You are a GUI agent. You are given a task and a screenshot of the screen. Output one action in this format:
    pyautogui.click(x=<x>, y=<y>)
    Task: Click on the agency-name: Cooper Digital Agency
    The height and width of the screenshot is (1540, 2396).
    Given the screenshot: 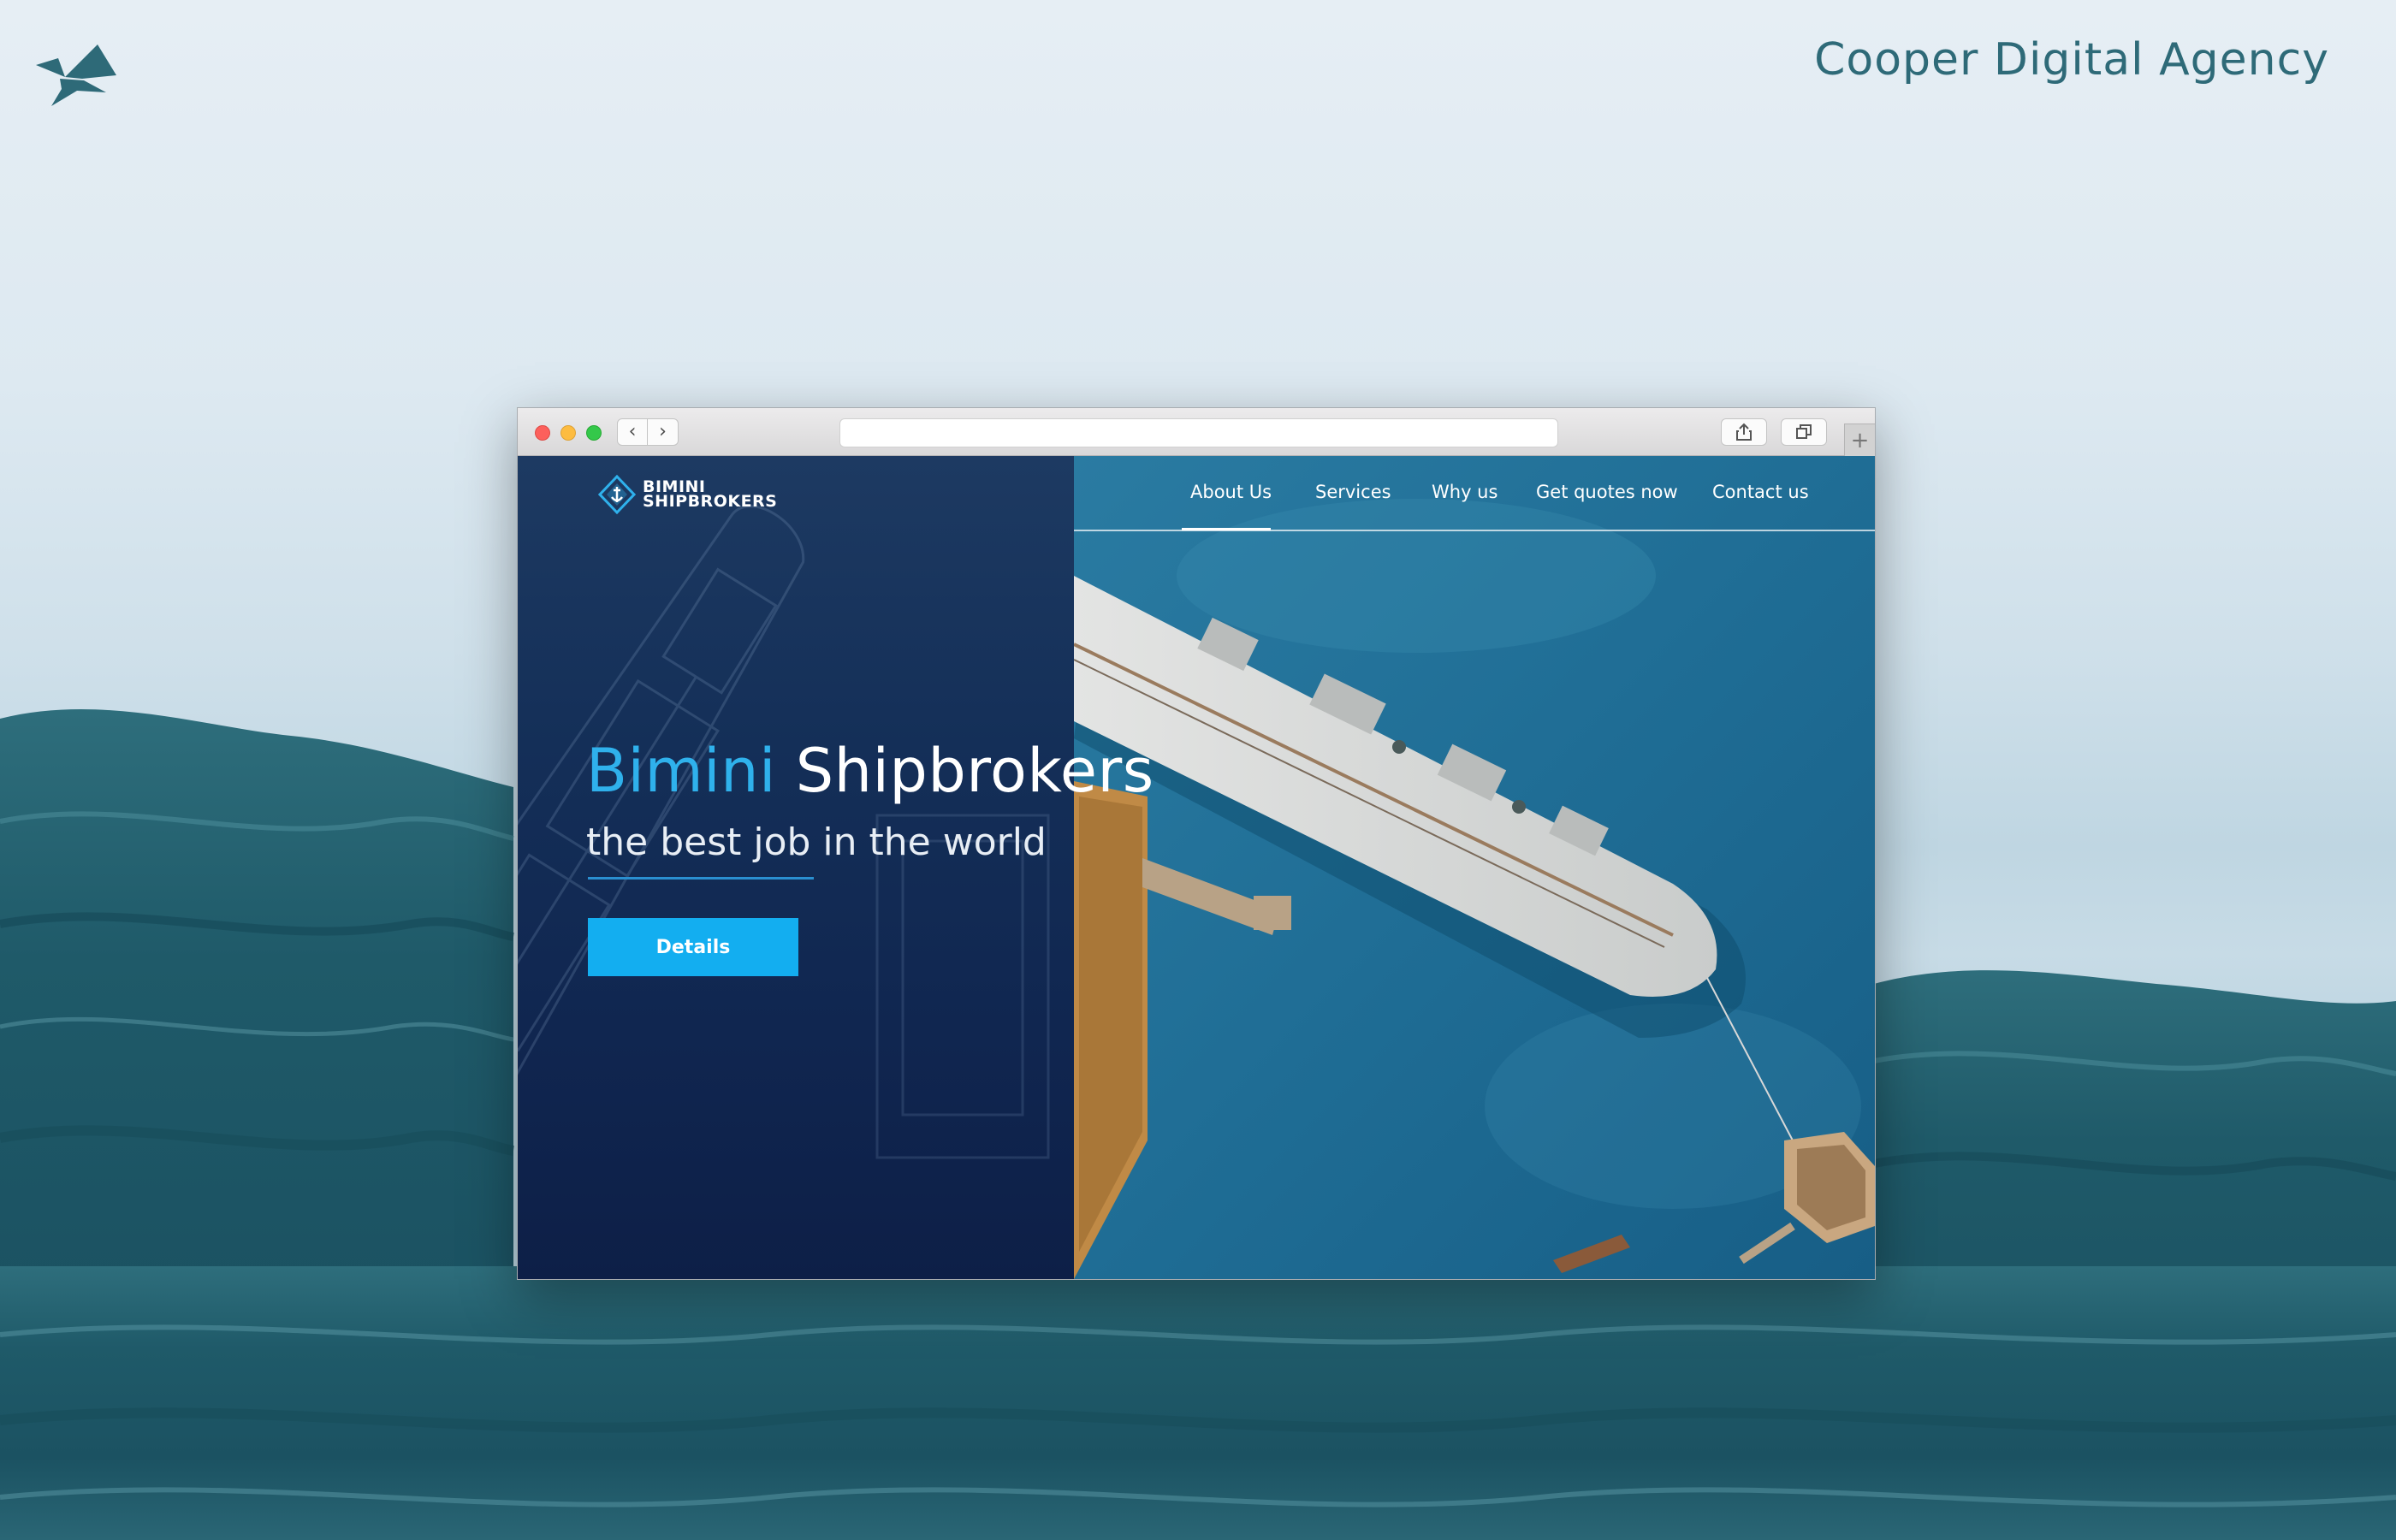 What is the action you would take?
    pyautogui.click(x=2071, y=60)
    